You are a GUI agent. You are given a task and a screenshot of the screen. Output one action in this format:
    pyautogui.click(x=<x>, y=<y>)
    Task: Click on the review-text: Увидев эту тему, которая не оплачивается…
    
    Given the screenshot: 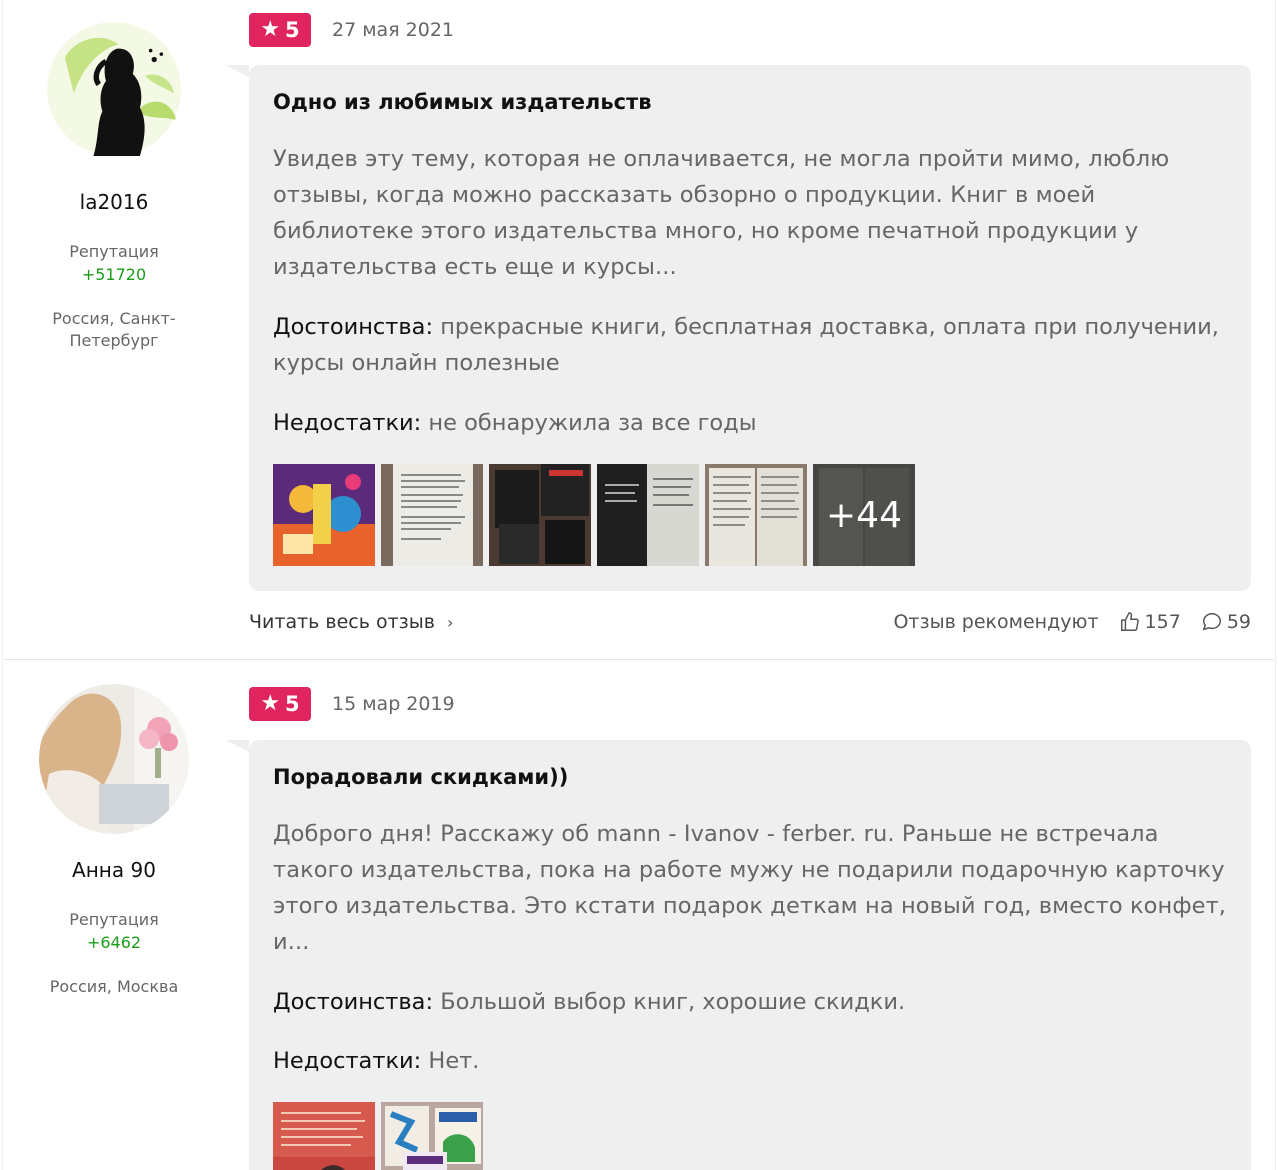 What is the action you would take?
    pyautogui.click(x=721, y=213)
    